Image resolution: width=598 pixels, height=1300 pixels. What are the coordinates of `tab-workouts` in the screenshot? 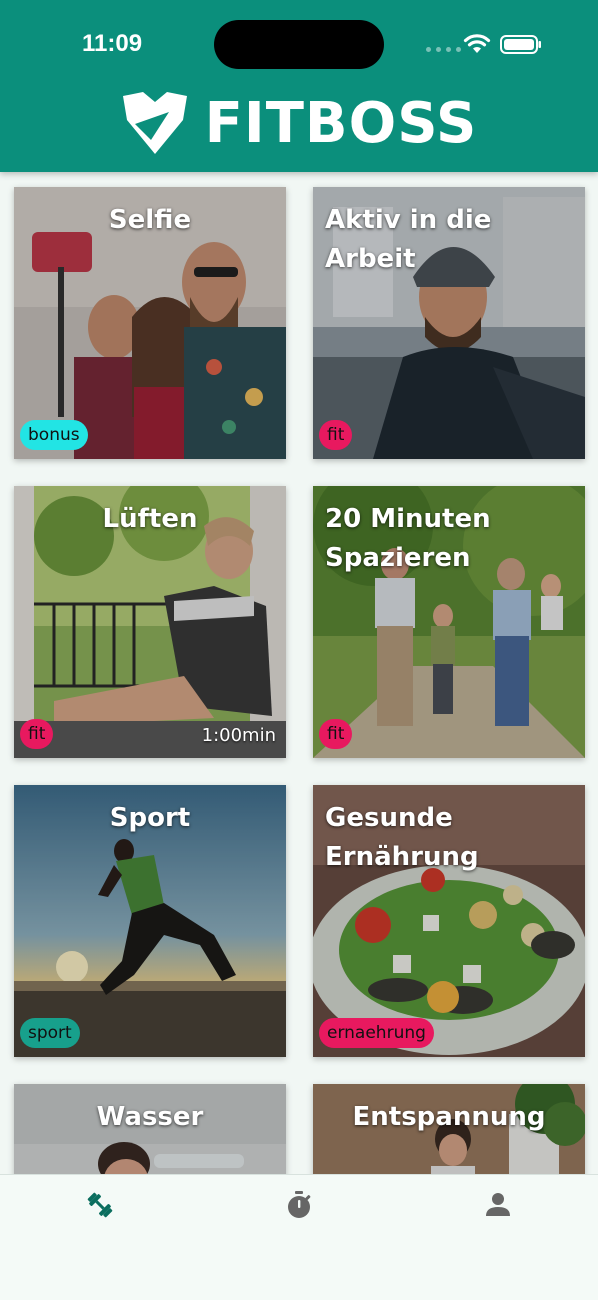 It's located at (99, 1205).